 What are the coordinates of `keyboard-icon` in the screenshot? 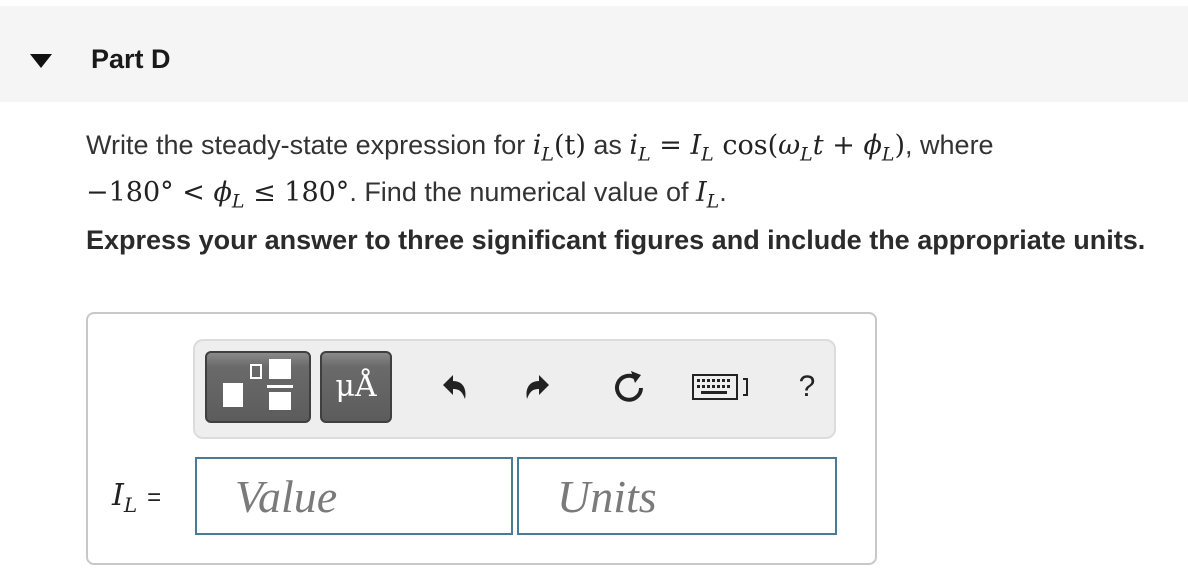 It's located at (722, 387).